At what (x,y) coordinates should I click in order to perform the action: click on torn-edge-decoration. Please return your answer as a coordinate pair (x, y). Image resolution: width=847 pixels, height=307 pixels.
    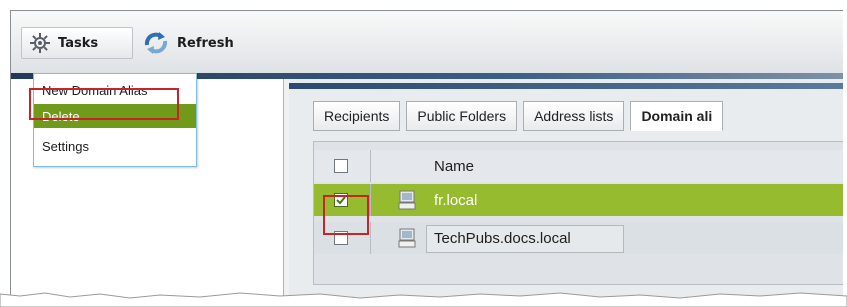
    Looking at the image, I should click on (423, 299).